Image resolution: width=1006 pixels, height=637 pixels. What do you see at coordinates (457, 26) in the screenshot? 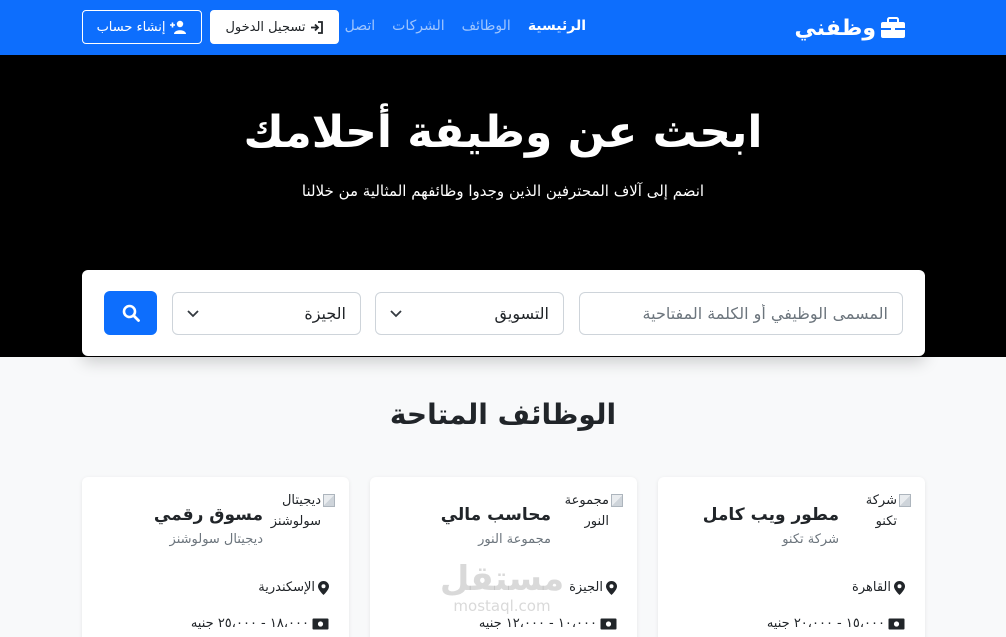
I see `nav-links: الرئيسية الوظائف الشركات اتصل بنا` at bounding box center [457, 26].